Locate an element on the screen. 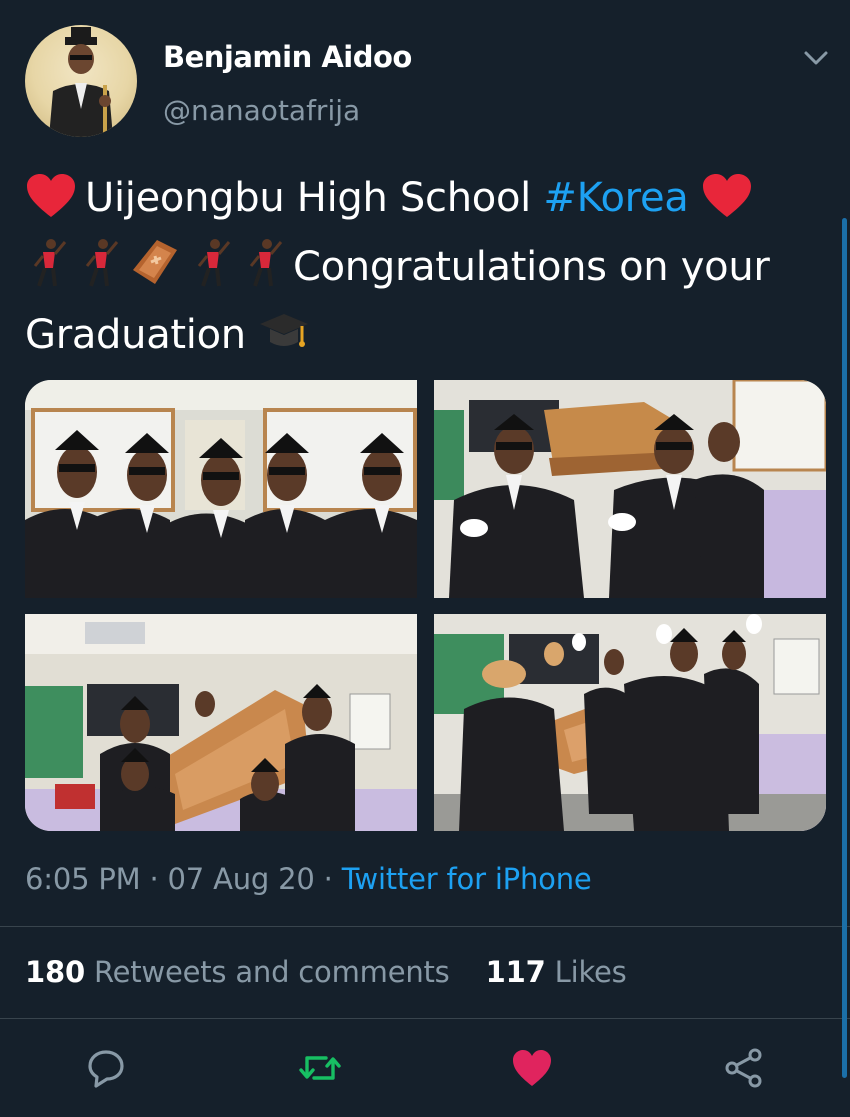 The width and height of the screenshot is (850, 1117). likes-stat: 117 Likes is located at coordinates (556, 972).